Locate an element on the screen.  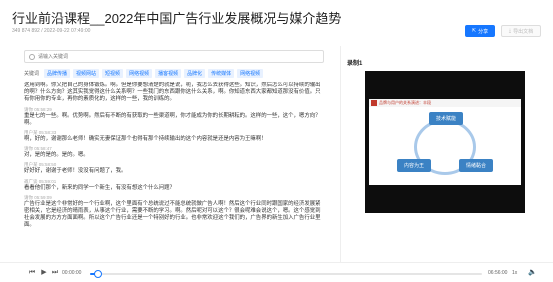
share-button: ⇱ 分享 is located at coordinates (480, 31).